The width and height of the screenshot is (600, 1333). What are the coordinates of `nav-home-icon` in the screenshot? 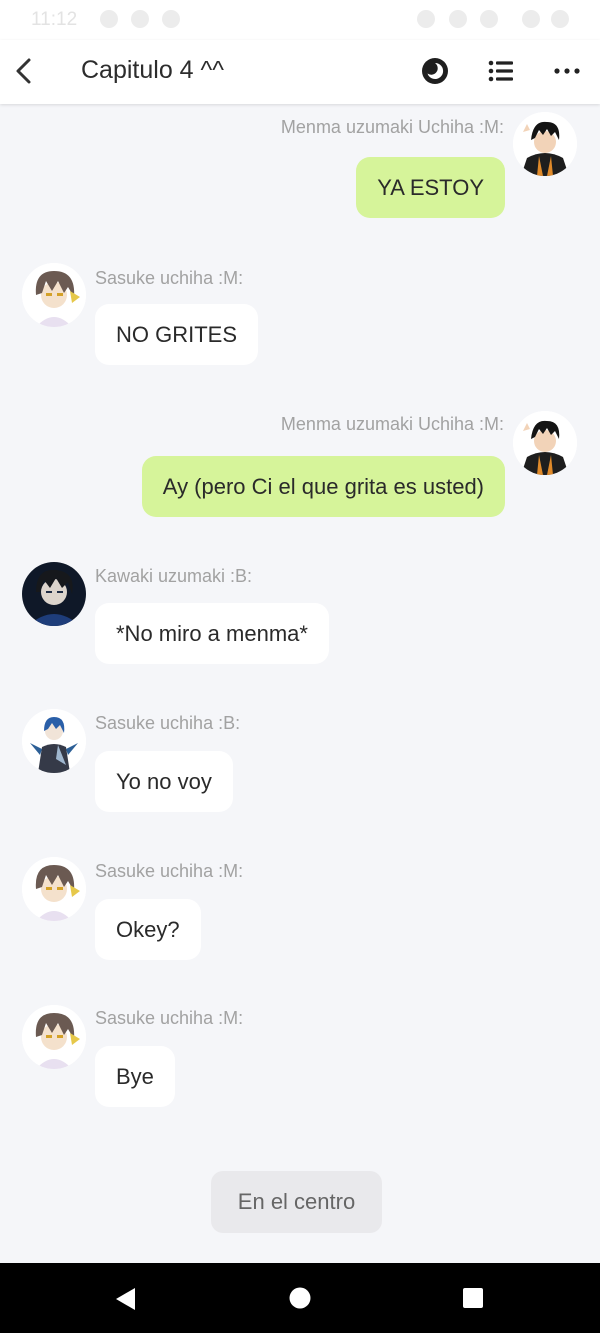 It's located at (300, 1298).